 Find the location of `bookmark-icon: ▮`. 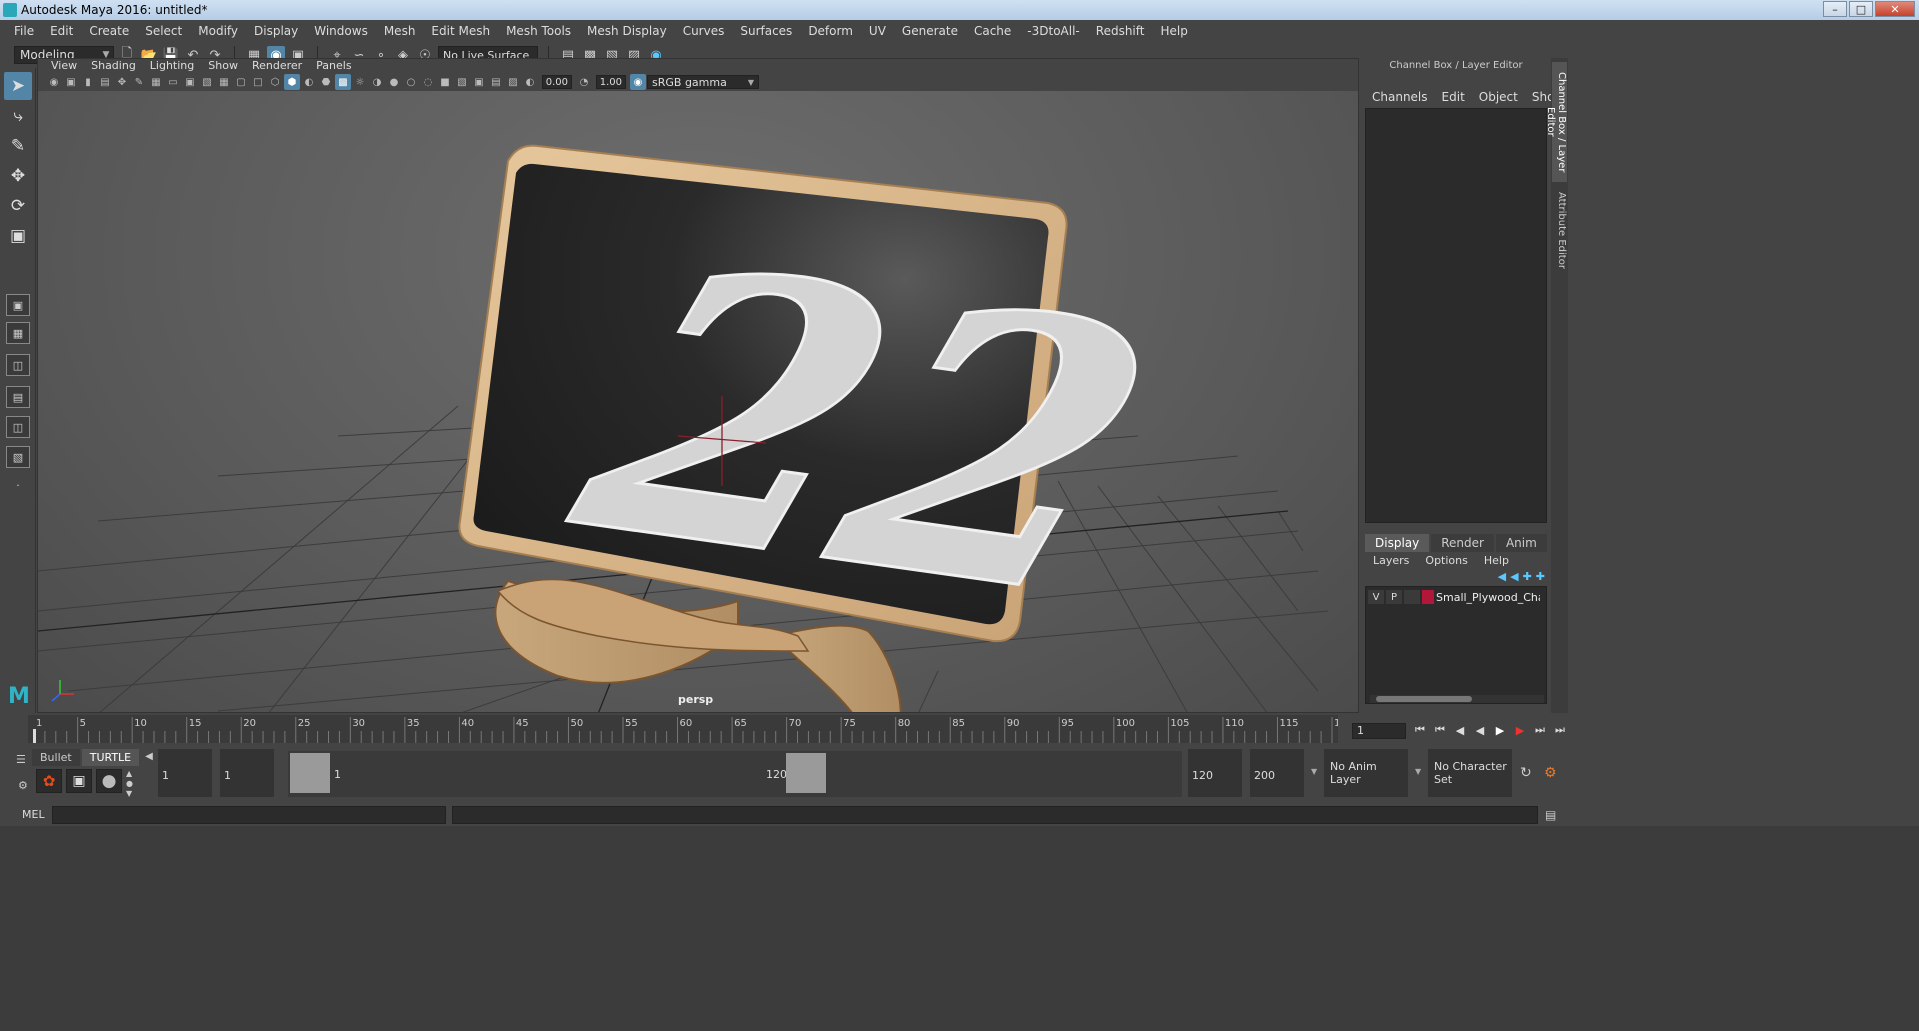

bookmark-icon: ▮ is located at coordinates (88, 82).